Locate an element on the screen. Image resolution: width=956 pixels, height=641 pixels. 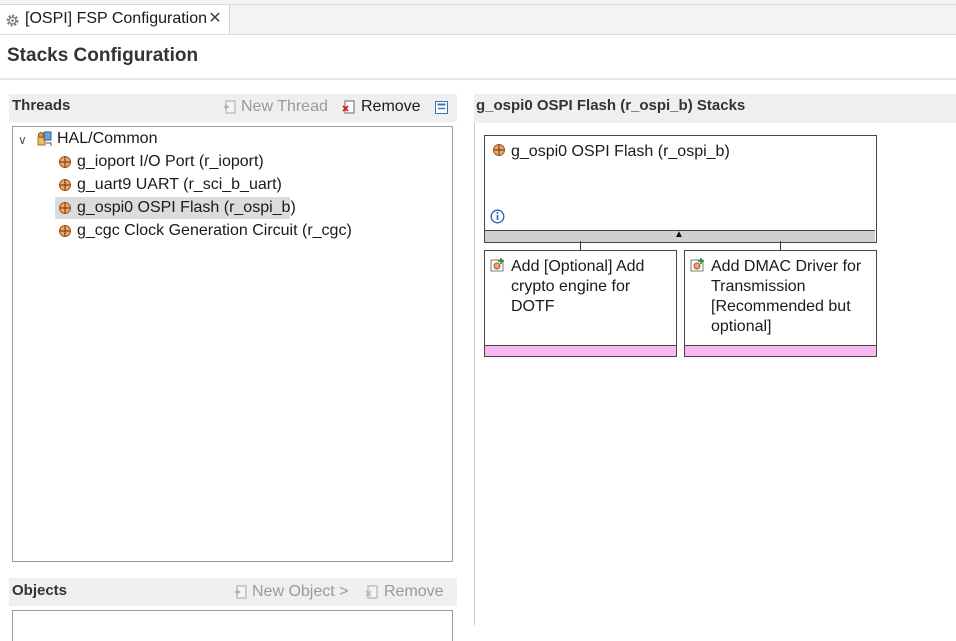
close-icon: ✕ is located at coordinates (215, 19).